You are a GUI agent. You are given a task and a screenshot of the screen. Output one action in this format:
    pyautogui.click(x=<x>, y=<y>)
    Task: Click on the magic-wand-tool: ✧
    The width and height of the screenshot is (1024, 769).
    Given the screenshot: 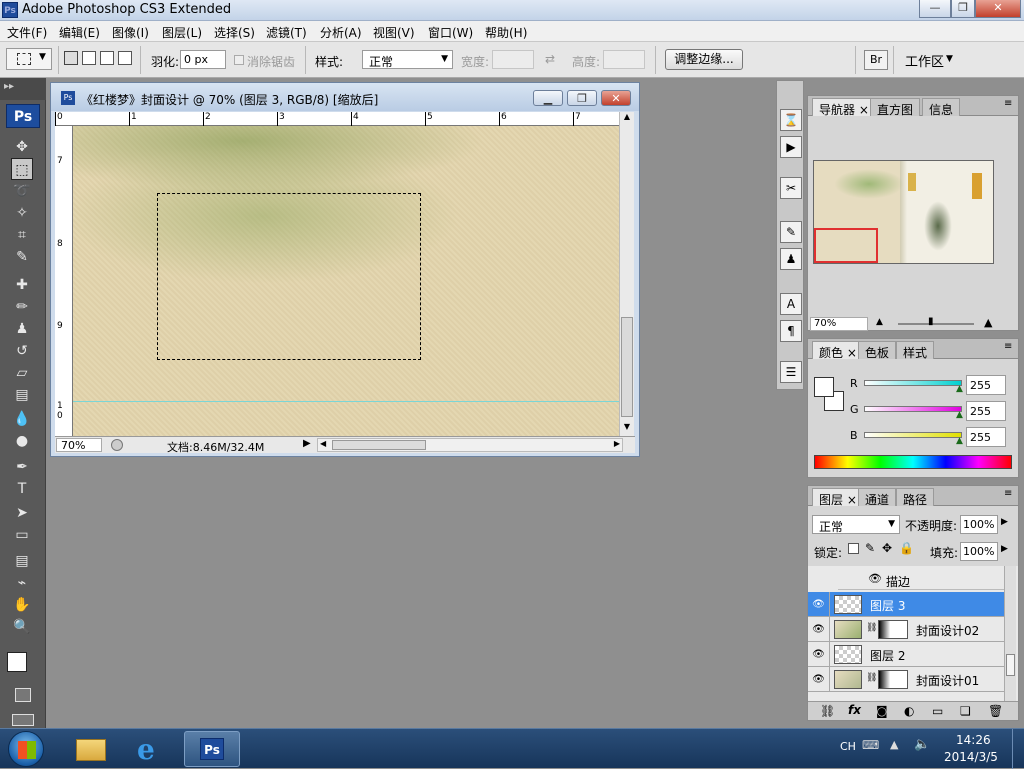 What is the action you would take?
    pyautogui.click(x=22, y=213)
    